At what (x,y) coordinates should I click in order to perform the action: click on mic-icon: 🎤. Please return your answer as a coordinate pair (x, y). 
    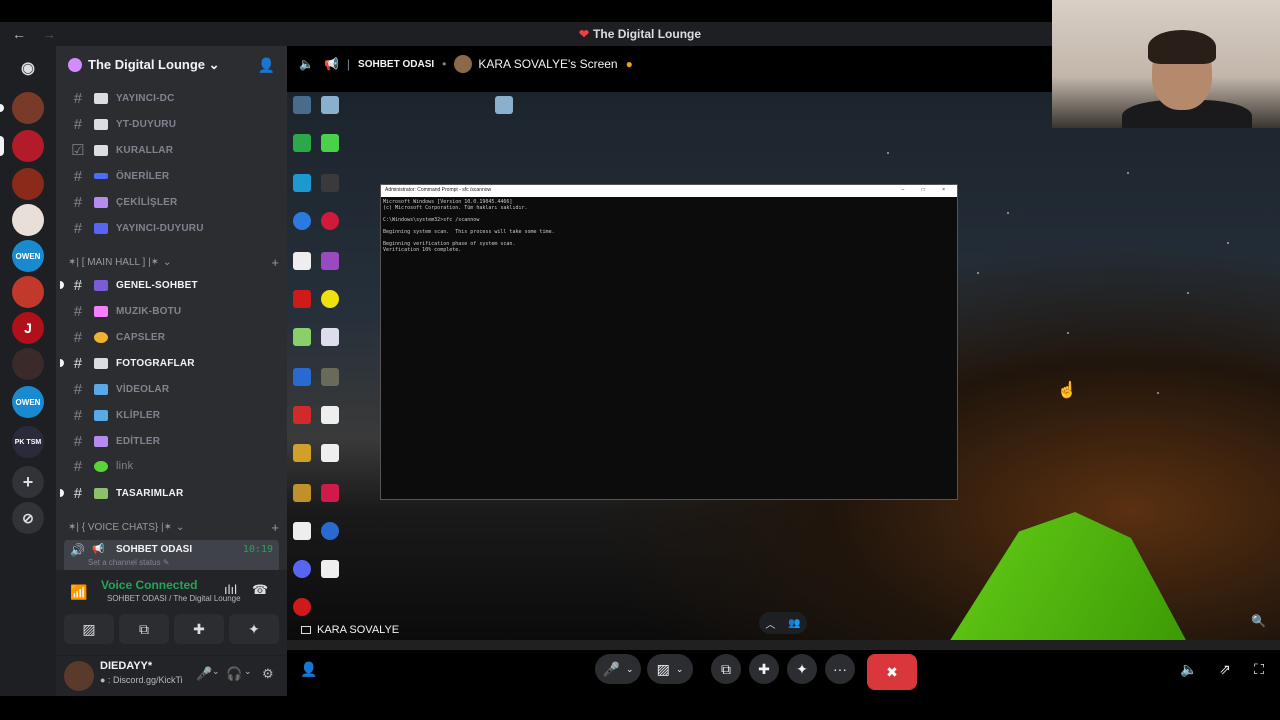
    Looking at the image, I should click on (204, 674).